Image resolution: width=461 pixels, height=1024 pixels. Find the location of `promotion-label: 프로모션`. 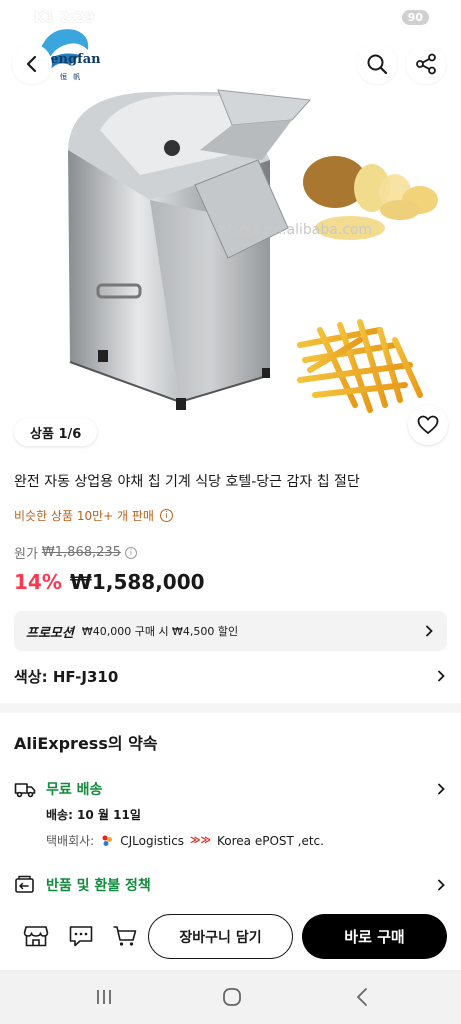

promotion-label: 프로모션 is located at coordinates (50, 633).